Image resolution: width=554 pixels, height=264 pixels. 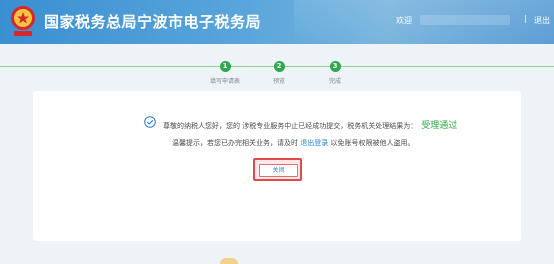 I want to click on close-button: 关闭, so click(x=278, y=170).